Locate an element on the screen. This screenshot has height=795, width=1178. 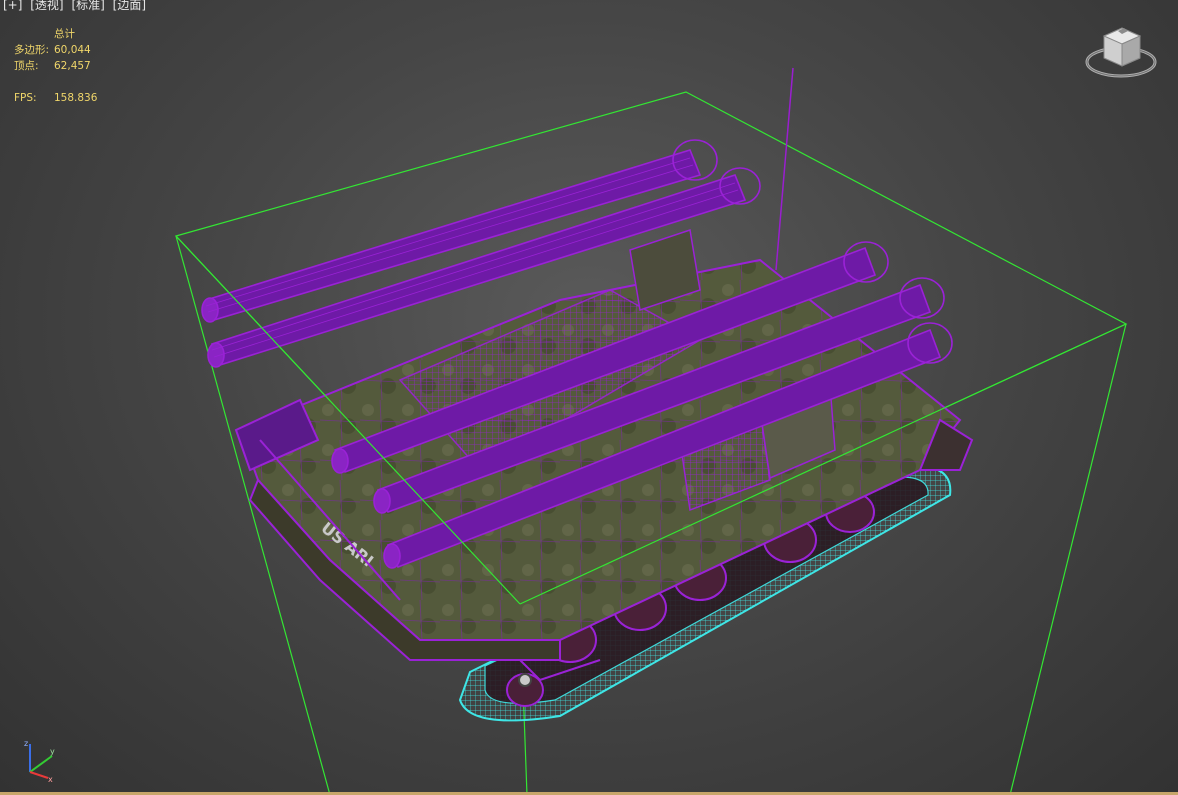
svg-text: x is located at coordinates (50, 778).